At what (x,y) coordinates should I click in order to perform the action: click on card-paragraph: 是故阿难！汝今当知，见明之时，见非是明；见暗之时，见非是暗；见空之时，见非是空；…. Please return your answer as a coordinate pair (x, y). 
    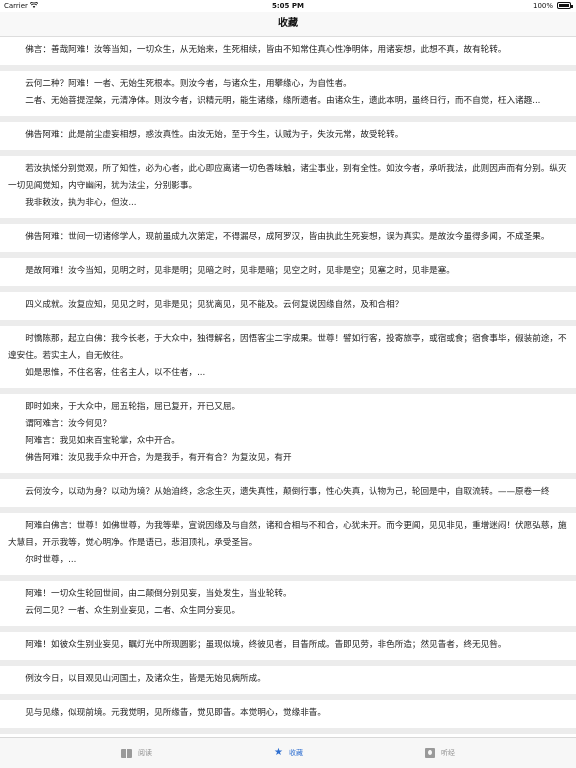
    Looking at the image, I should click on (240, 271).